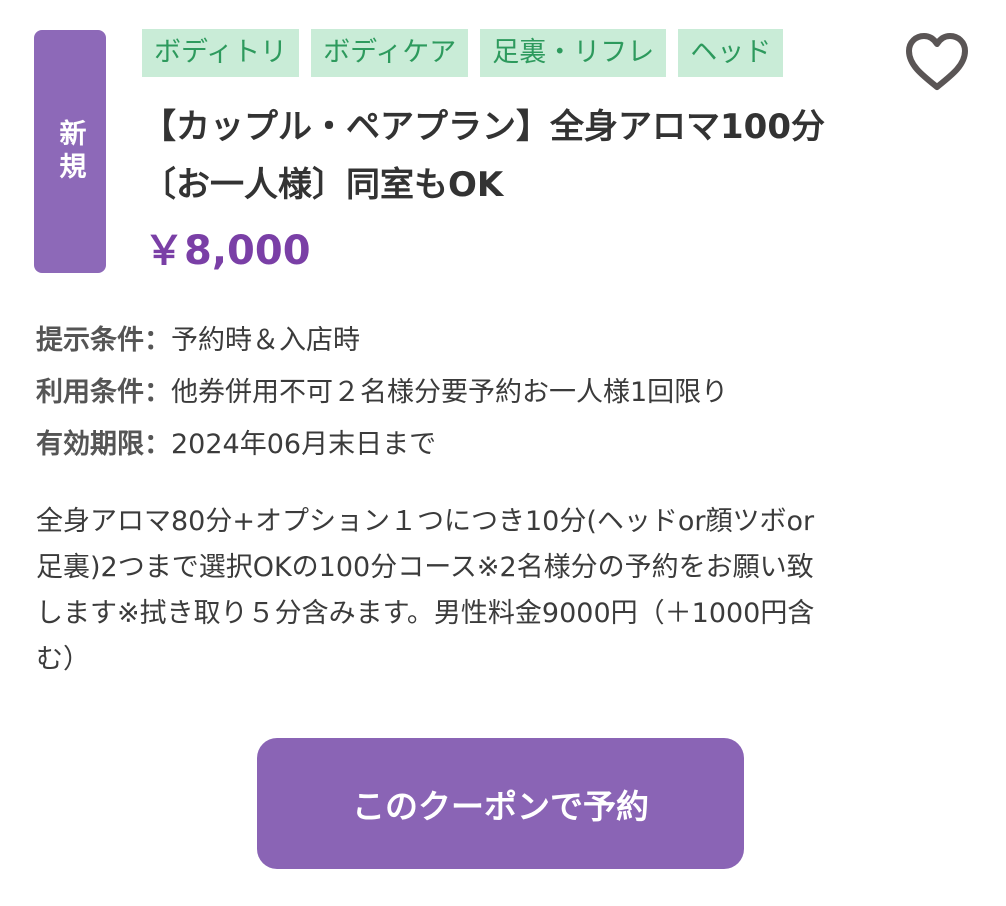 This screenshot has width=1006, height=906. I want to click on condition-row-usage: 利用条件：他券併用不可２名様分要予約お一人様1回限り, so click(382, 392).